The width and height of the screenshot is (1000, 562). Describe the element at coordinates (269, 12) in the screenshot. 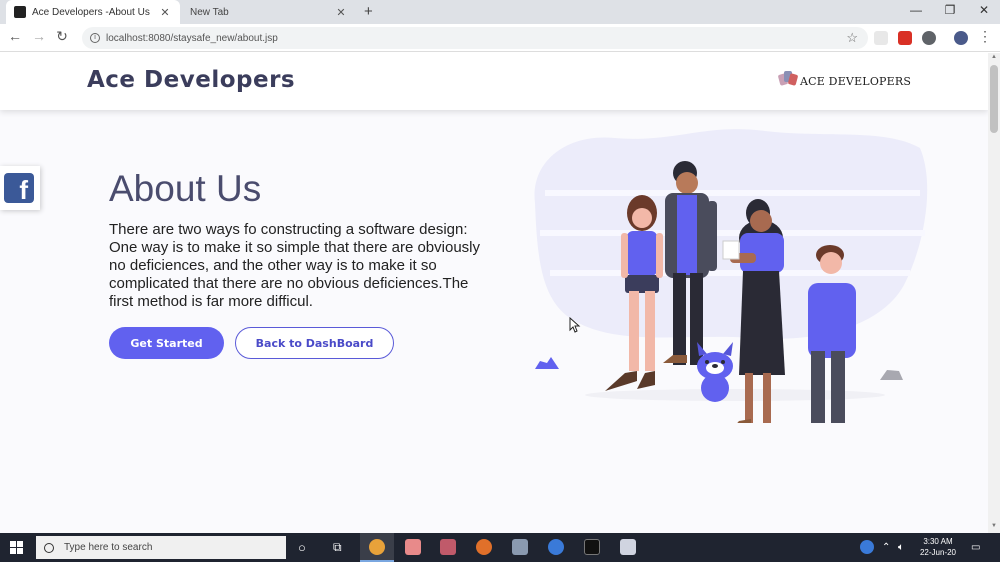

I see `tab-new-tab: New Tab ✕` at that location.